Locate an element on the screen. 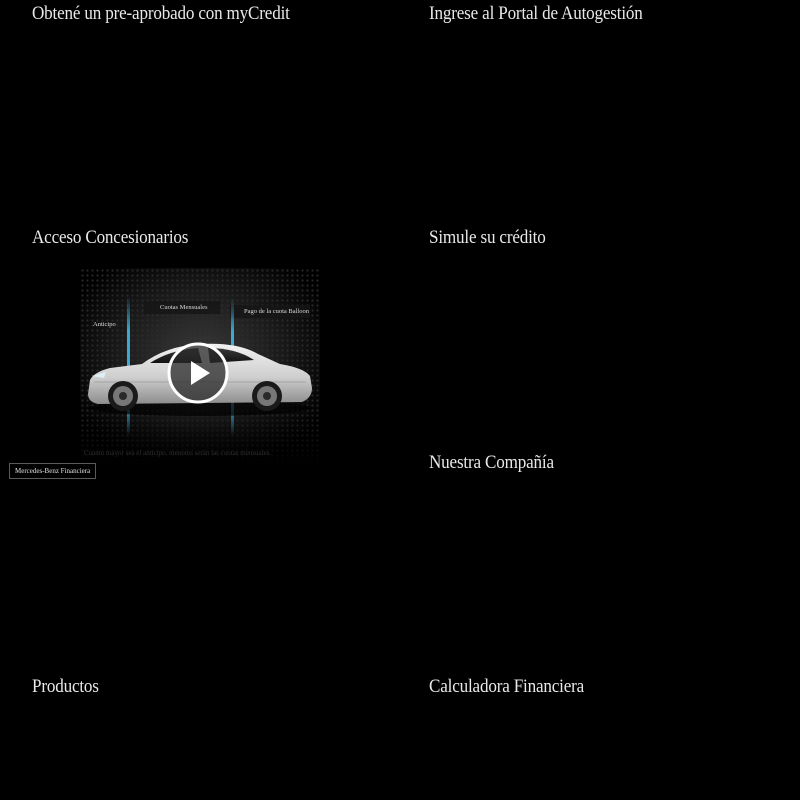  brand-badge-mercedes-benz-financiera: Mercedes-Benz Financiera is located at coordinates (53, 471).